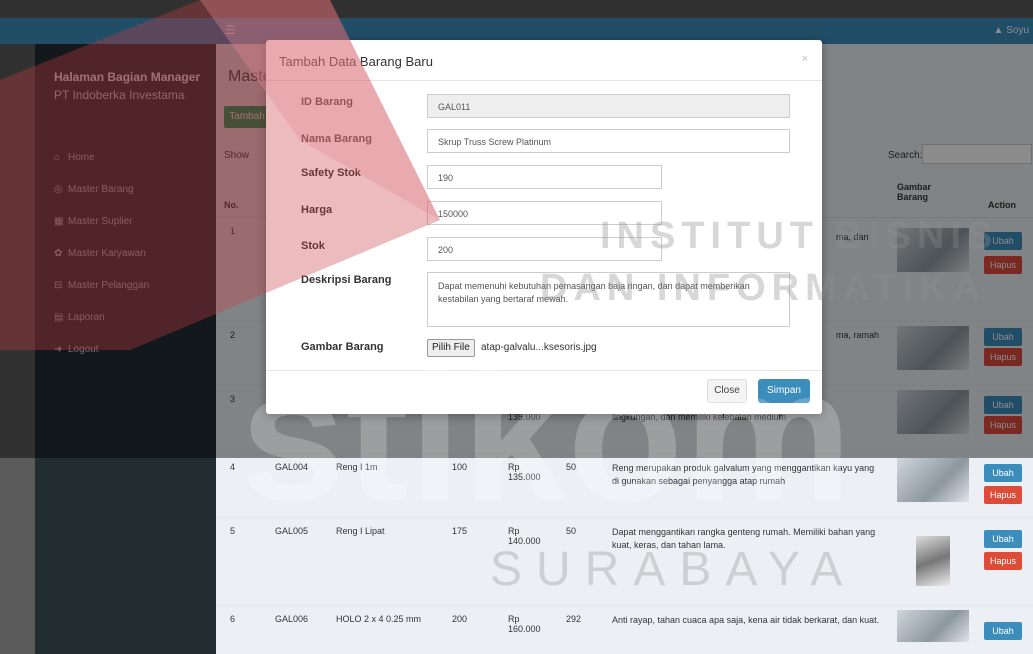  What do you see at coordinates (356, 61) in the screenshot?
I see `modal-title: Tambah Data Barang Baru` at bounding box center [356, 61].